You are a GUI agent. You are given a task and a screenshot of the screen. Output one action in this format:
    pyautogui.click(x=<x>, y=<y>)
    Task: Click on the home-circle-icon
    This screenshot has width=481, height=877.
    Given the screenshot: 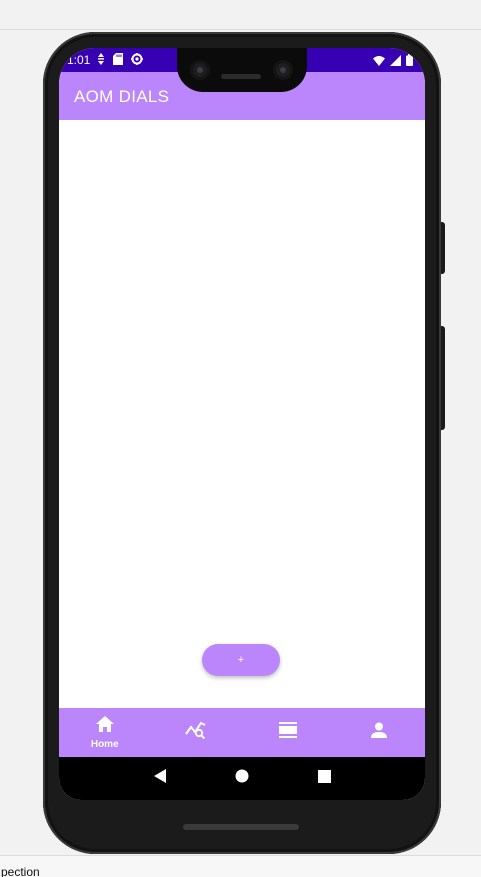 What is the action you would take?
    pyautogui.click(x=242, y=778)
    